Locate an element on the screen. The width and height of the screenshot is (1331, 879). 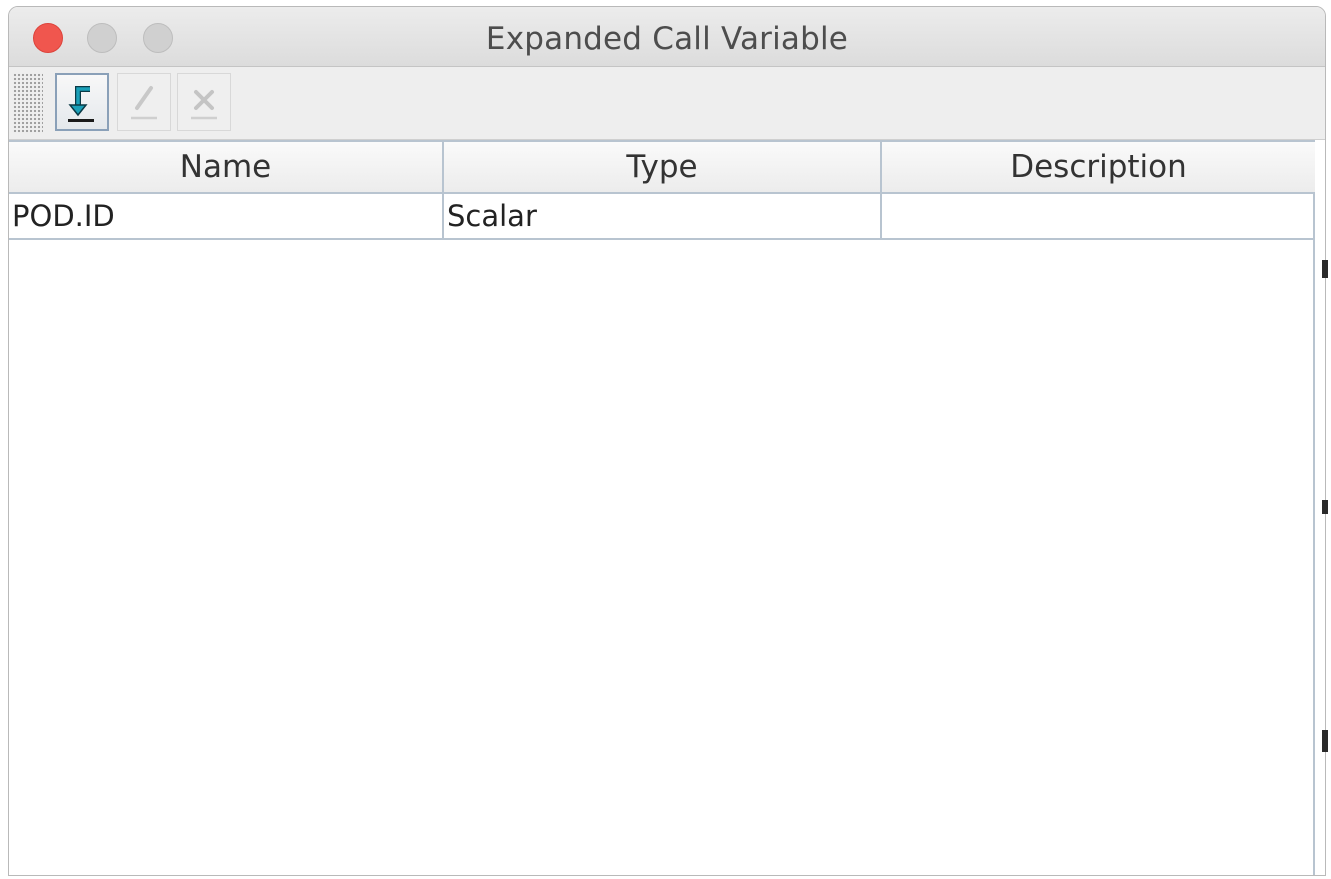
column-header-name: Name is located at coordinates (226, 167).